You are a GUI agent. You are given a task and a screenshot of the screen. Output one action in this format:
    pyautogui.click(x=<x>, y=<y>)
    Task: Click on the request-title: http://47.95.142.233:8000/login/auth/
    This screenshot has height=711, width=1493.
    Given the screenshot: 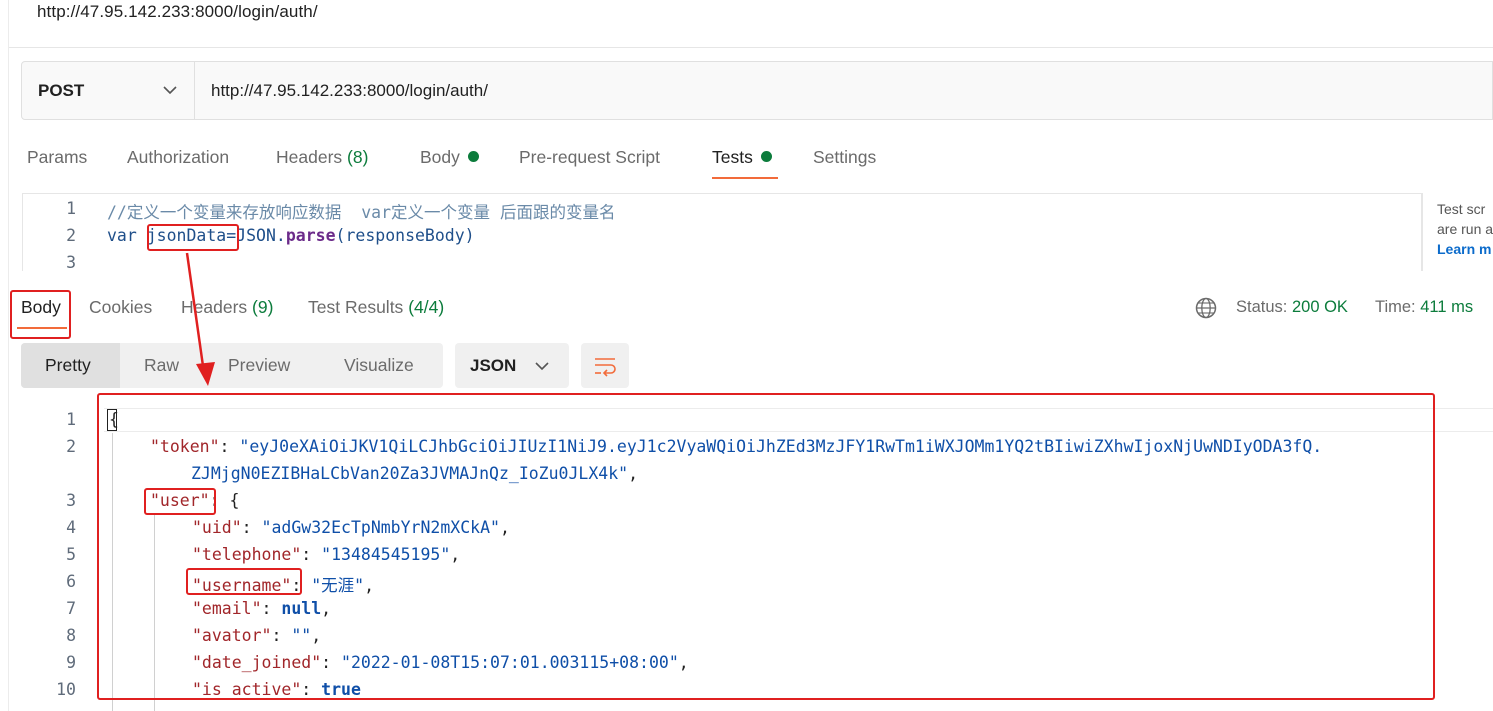 What is the action you would take?
    pyautogui.click(x=177, y=12)
    